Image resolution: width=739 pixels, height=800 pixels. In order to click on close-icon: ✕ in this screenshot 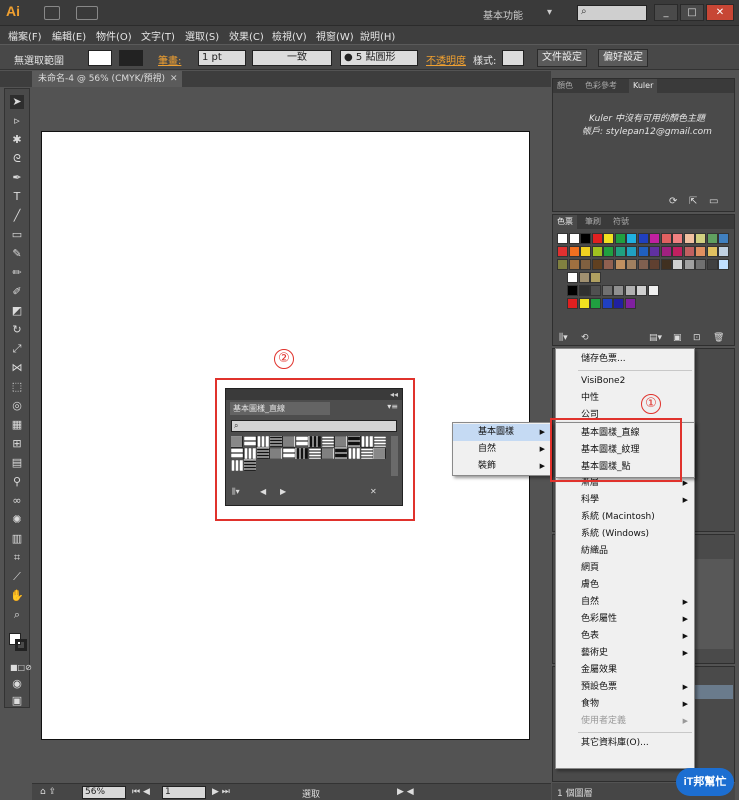, I will do `click(174, 79)`.